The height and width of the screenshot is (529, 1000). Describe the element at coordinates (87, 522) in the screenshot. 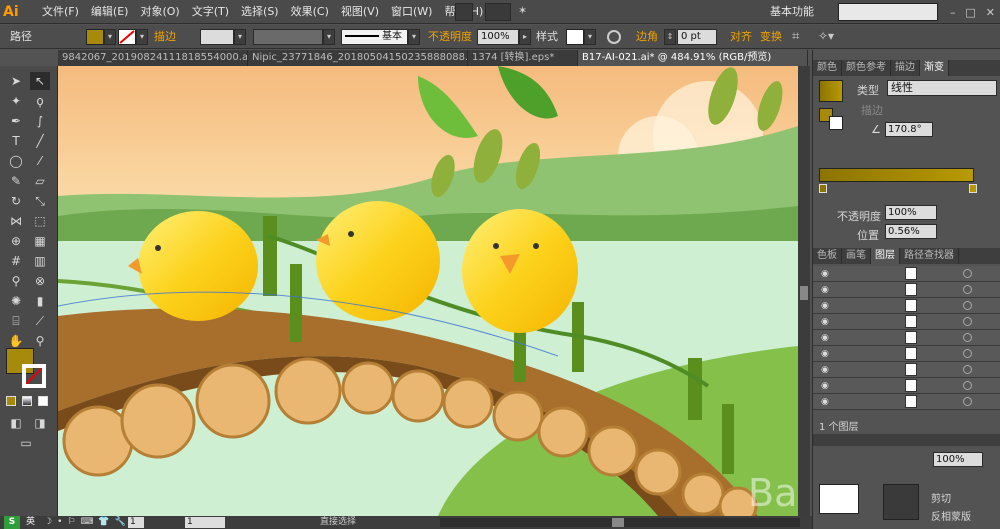

I see `ime-toolbar-icons: ☽•⚐⌨👕🔧` at that location.